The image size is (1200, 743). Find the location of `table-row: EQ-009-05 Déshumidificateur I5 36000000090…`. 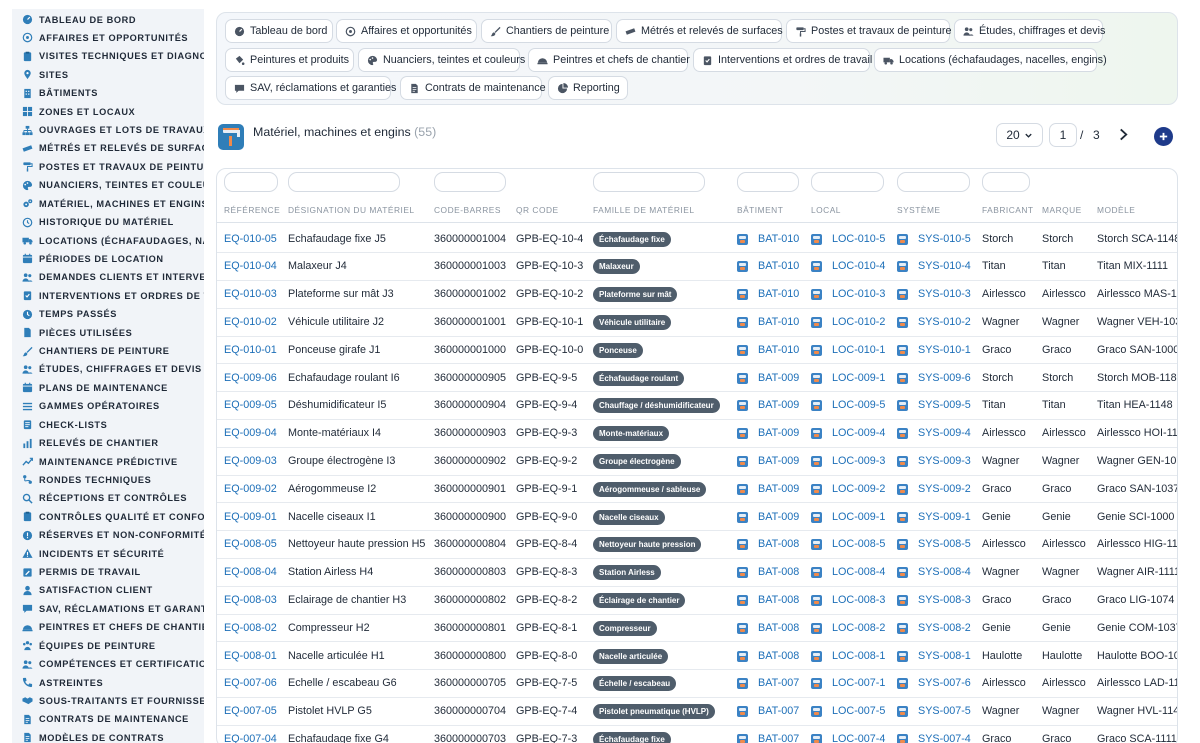

table-row: EQ-009-05 Déshumidificateur I5 36000000090… is located at coordinates (697, 406).